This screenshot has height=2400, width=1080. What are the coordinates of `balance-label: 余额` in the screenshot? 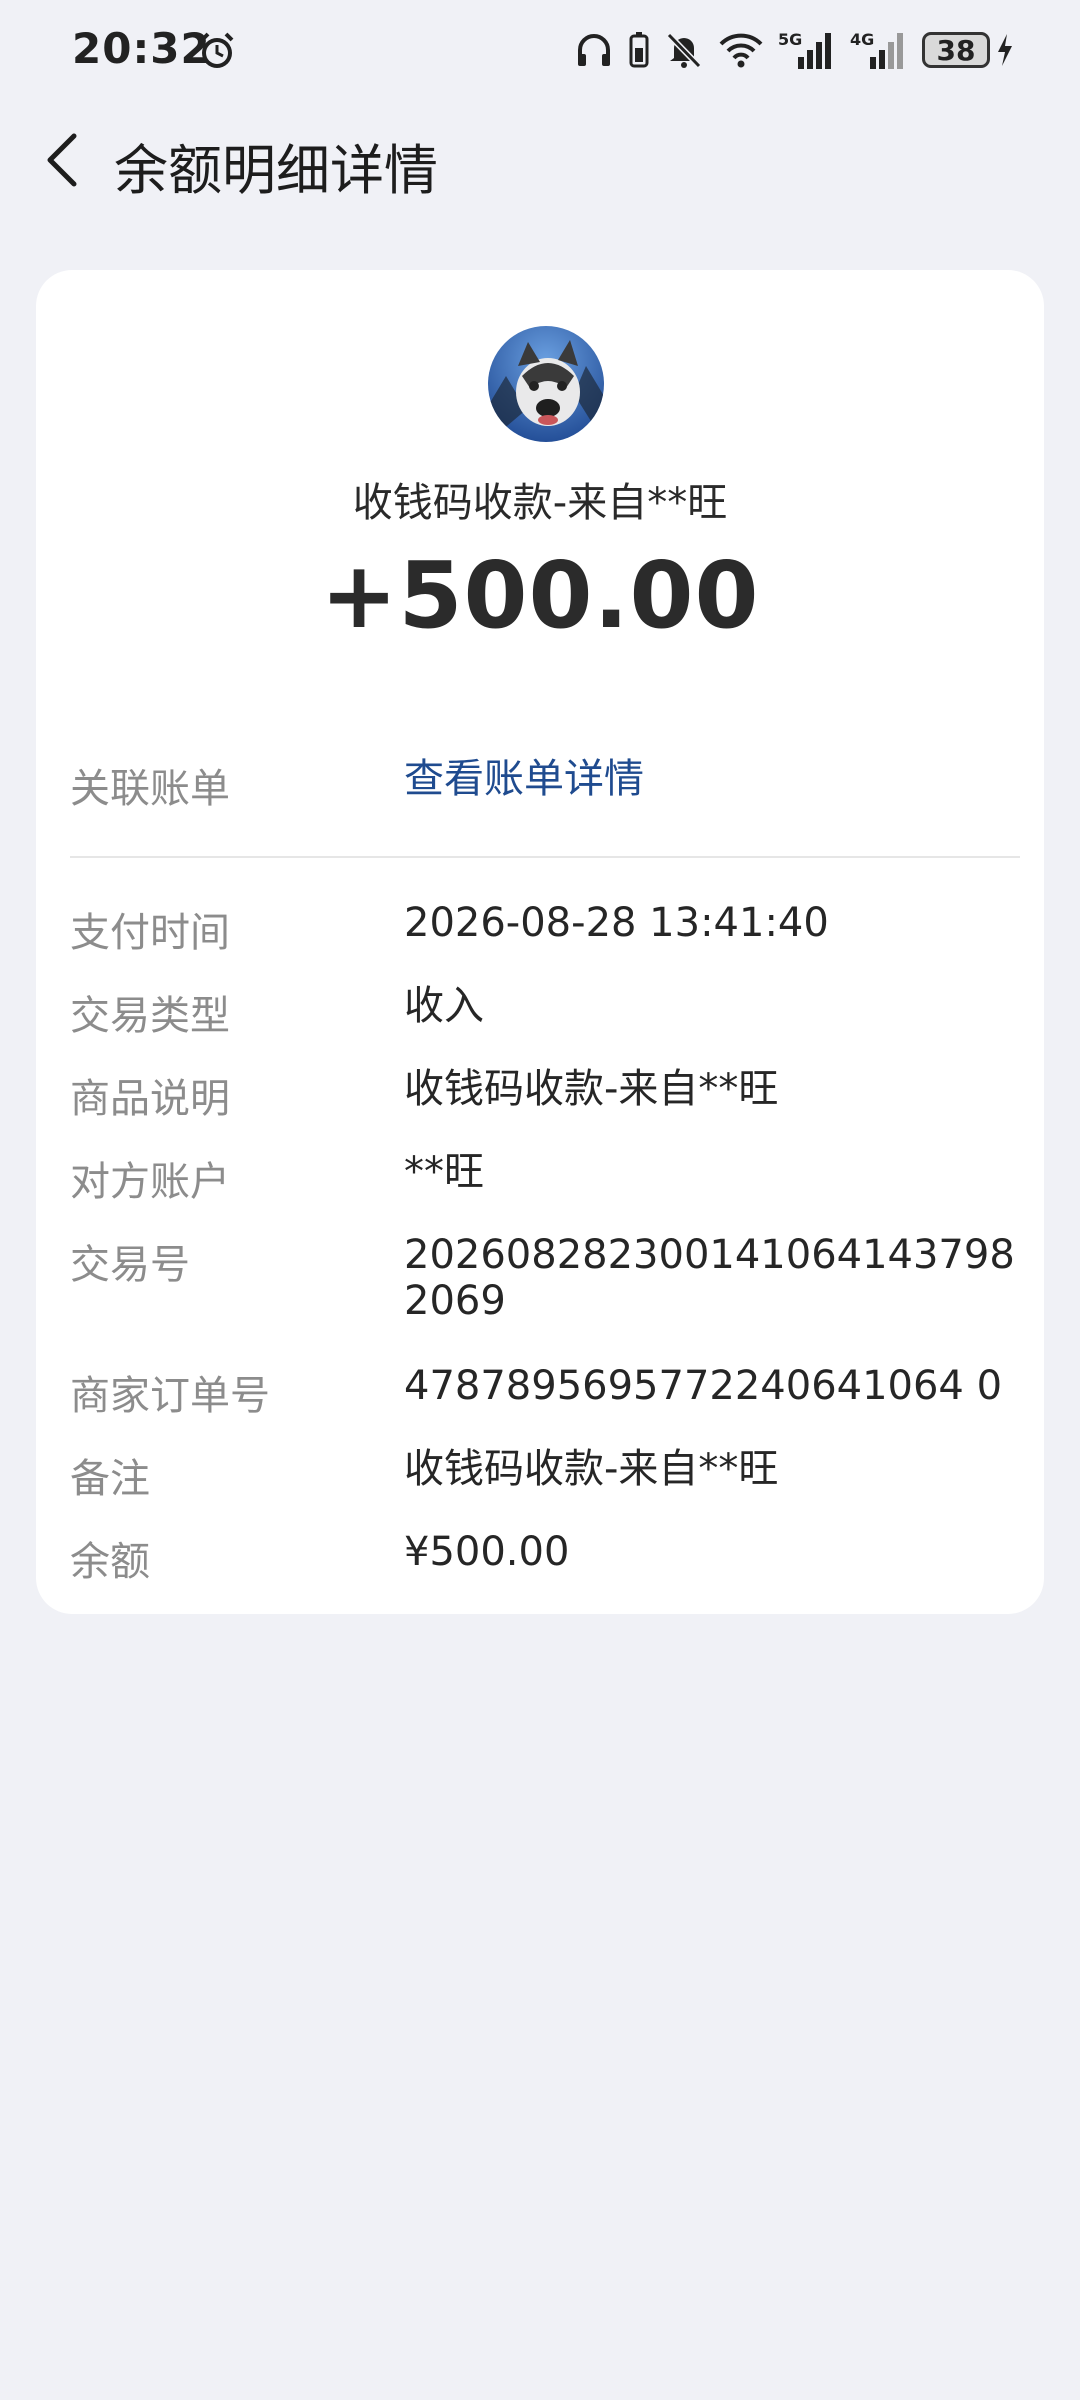 It's located at (110, 1562).